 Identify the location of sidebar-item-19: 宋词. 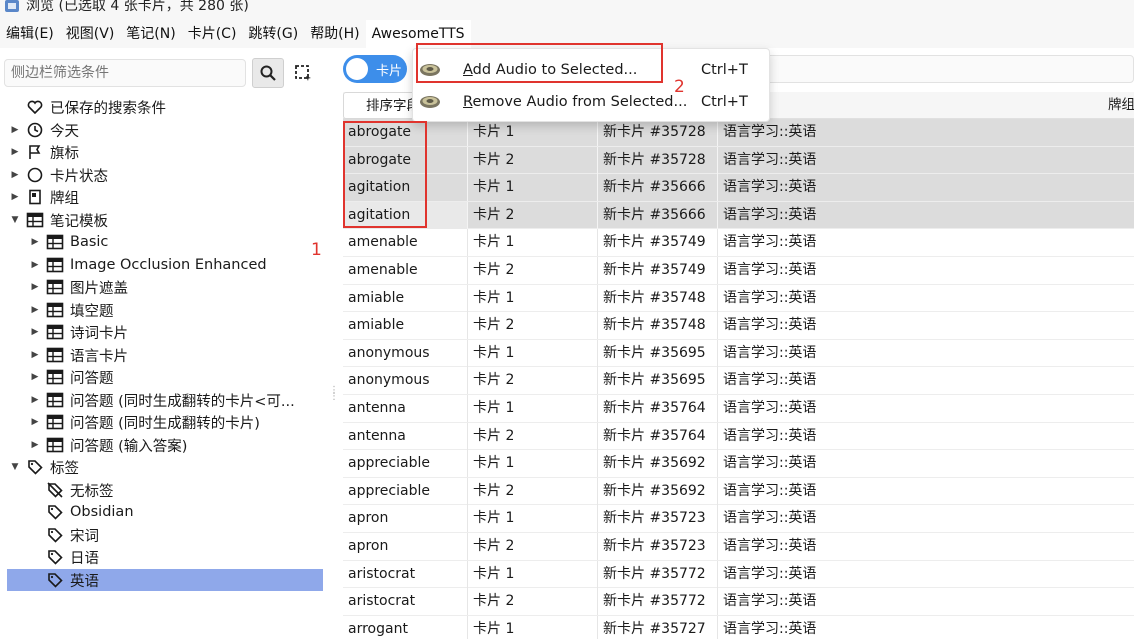
(164, 535).